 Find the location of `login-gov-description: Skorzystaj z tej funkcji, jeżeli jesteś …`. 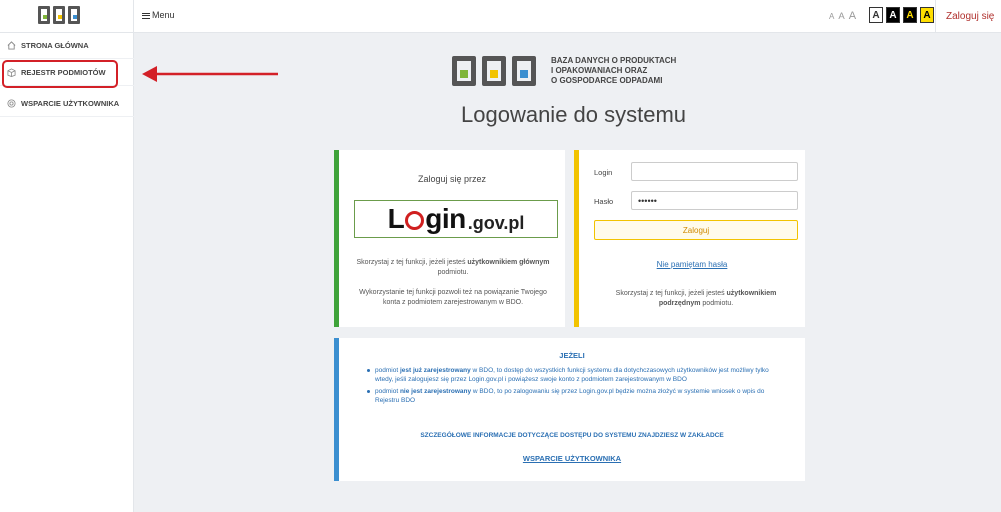

login-gov-description: Skorzystaj z tej funkcji, jeżeli jesteś … is located at coordinates (453, 268).